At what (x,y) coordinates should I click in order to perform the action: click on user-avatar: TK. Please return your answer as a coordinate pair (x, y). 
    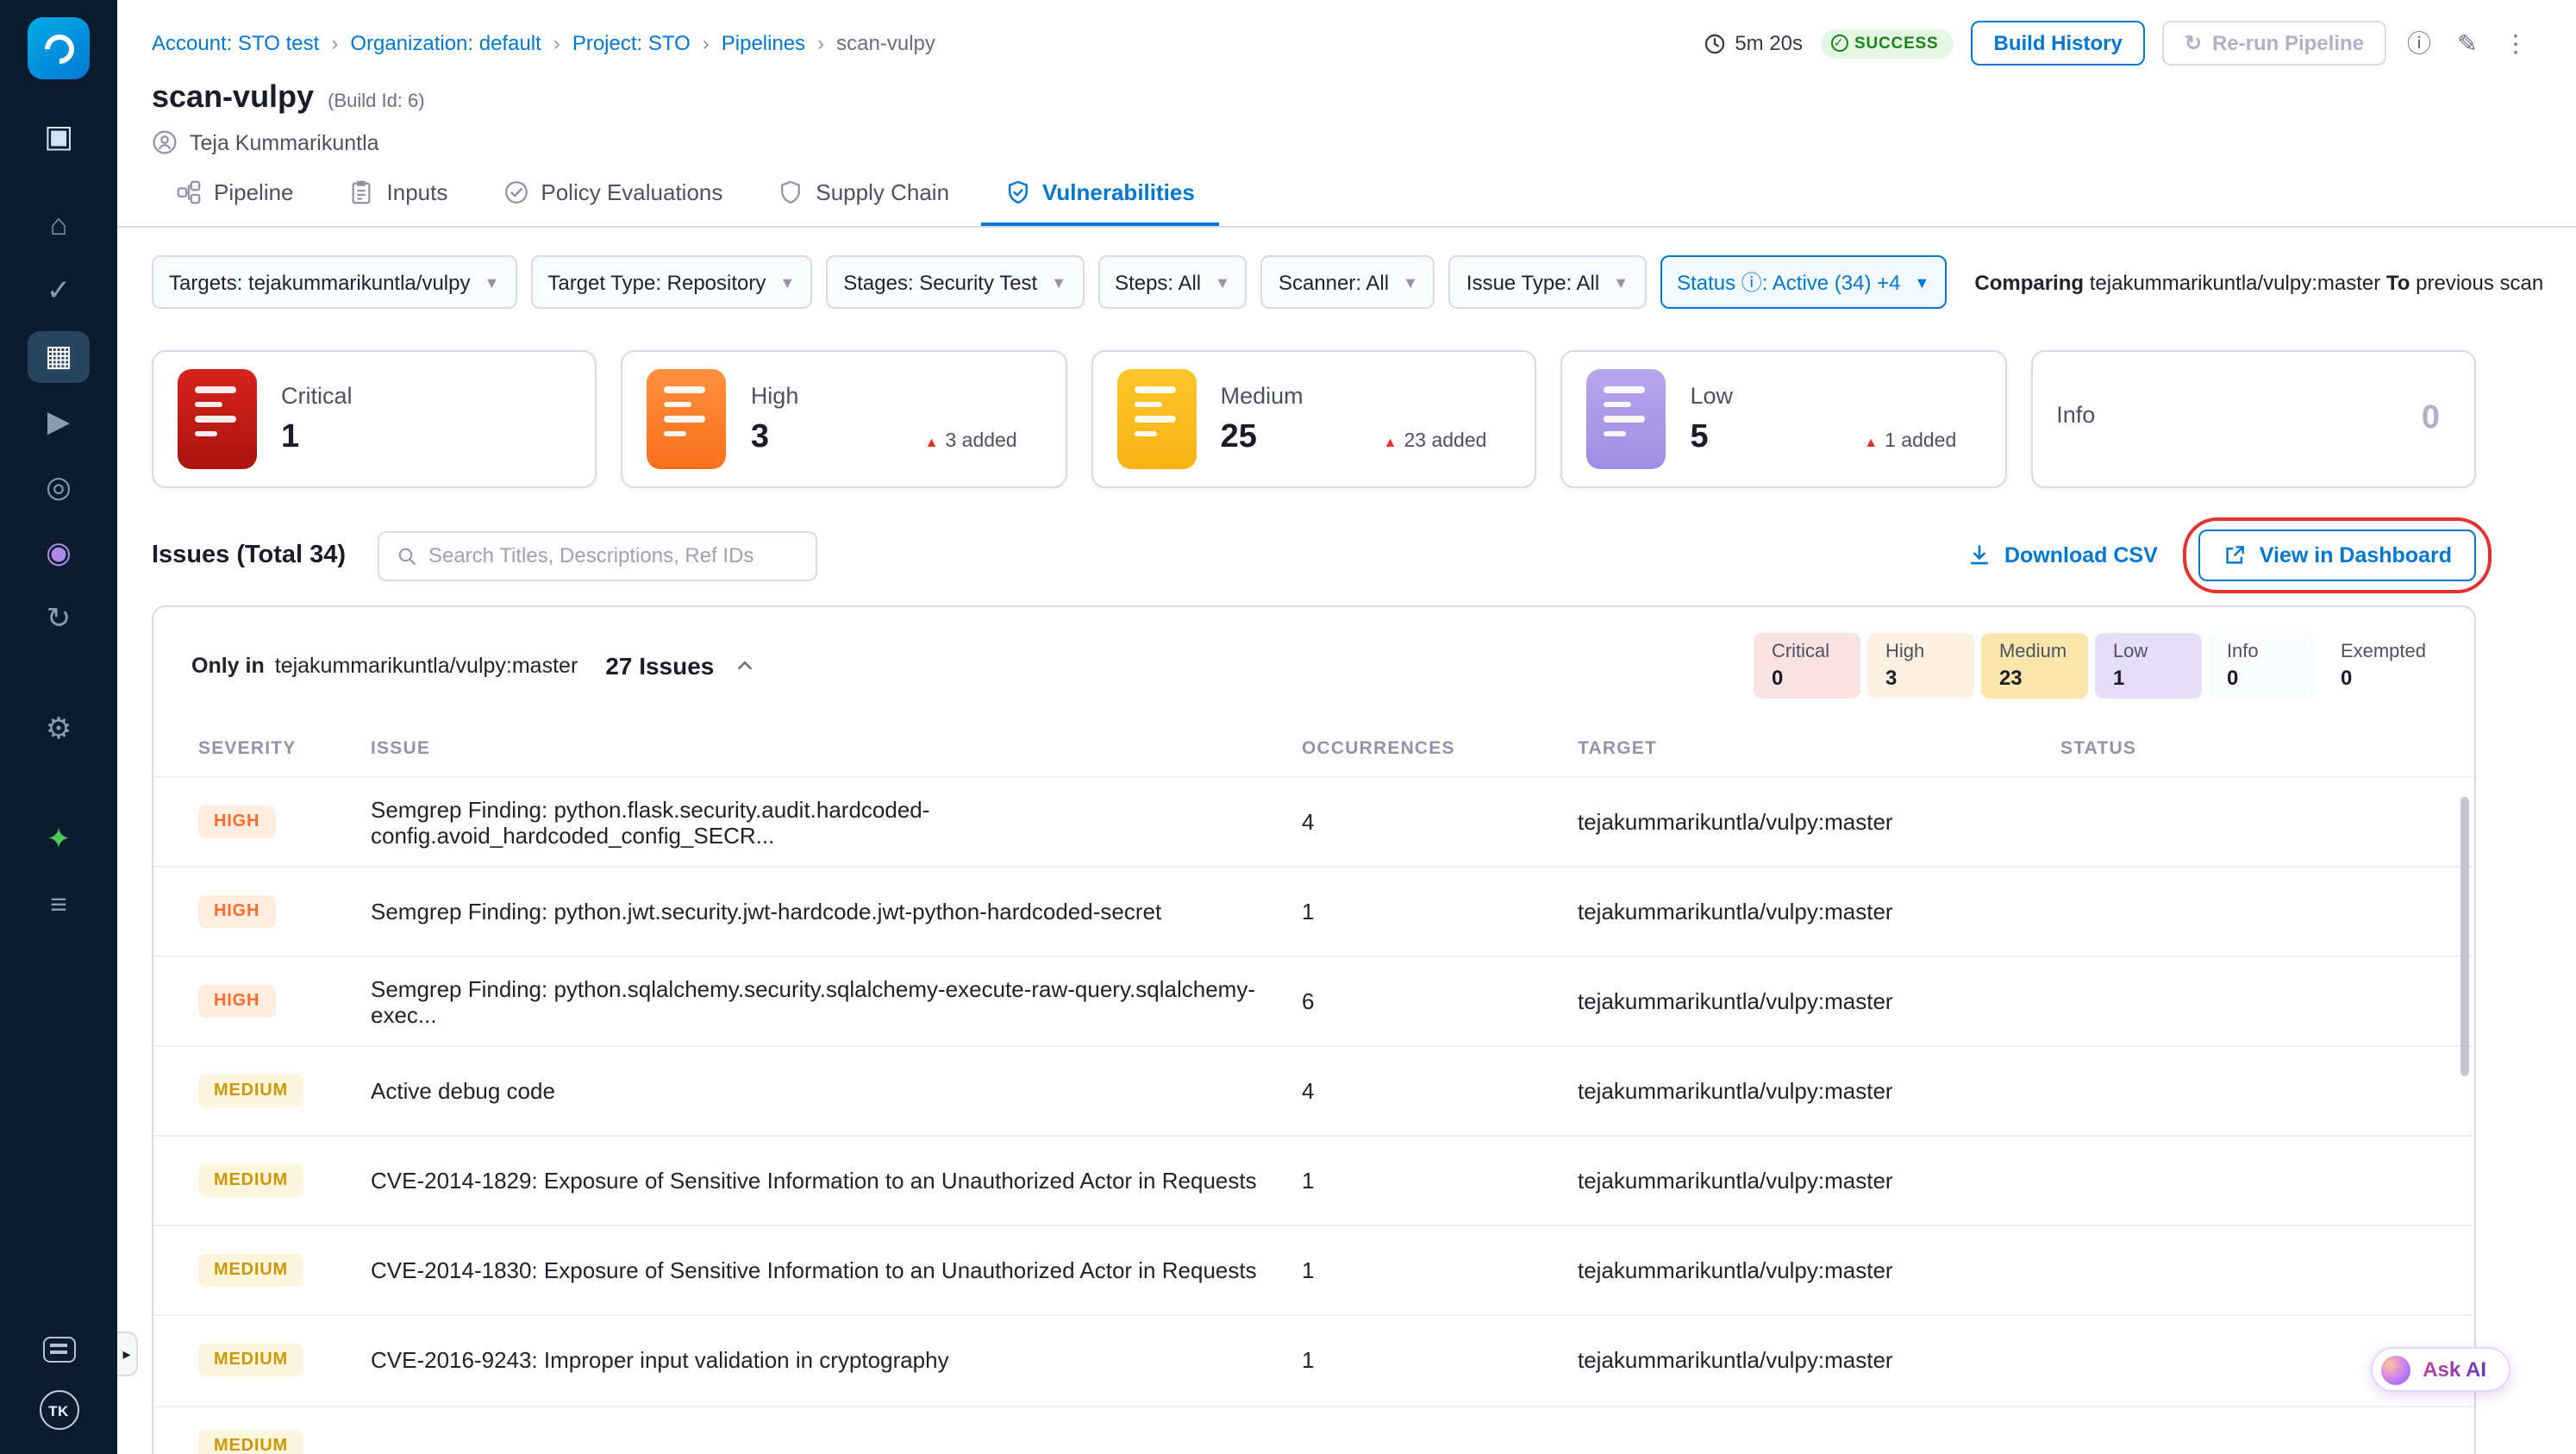
    Looking at the image, I should click on (59, 1410).